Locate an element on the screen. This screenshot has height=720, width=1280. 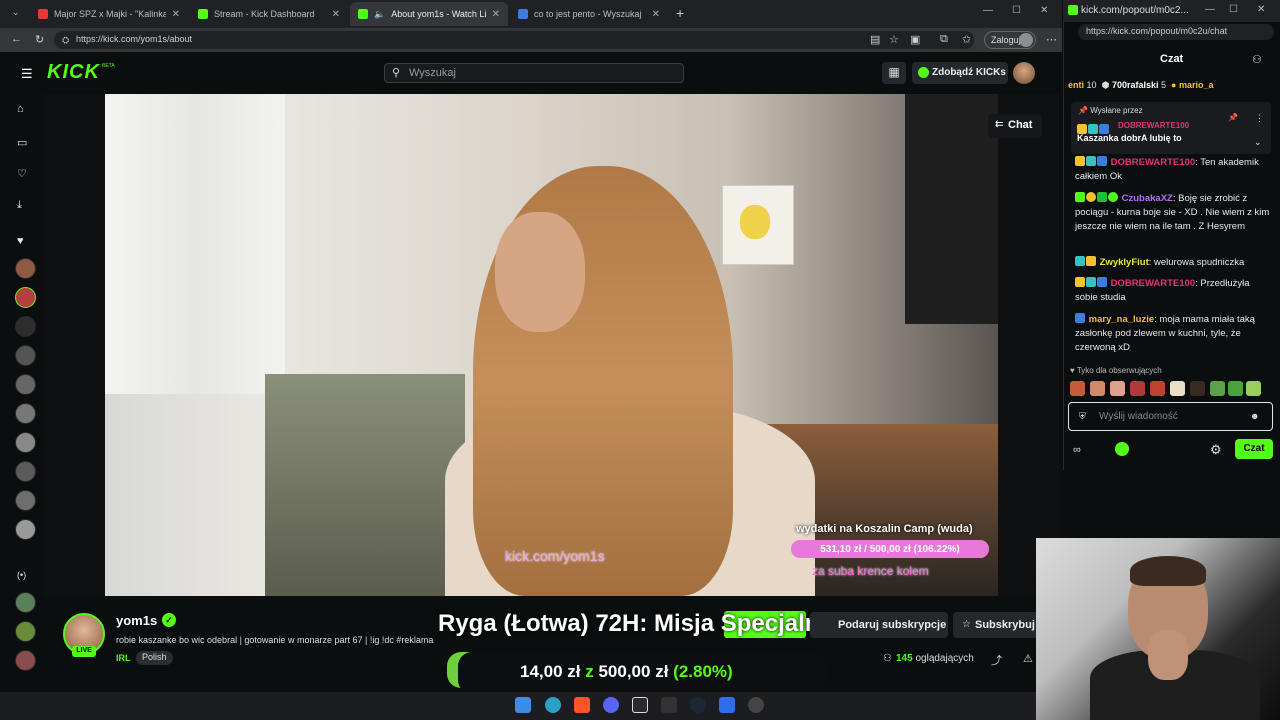
badge-icon: ⬢ is located at coordinates (1105, 85).